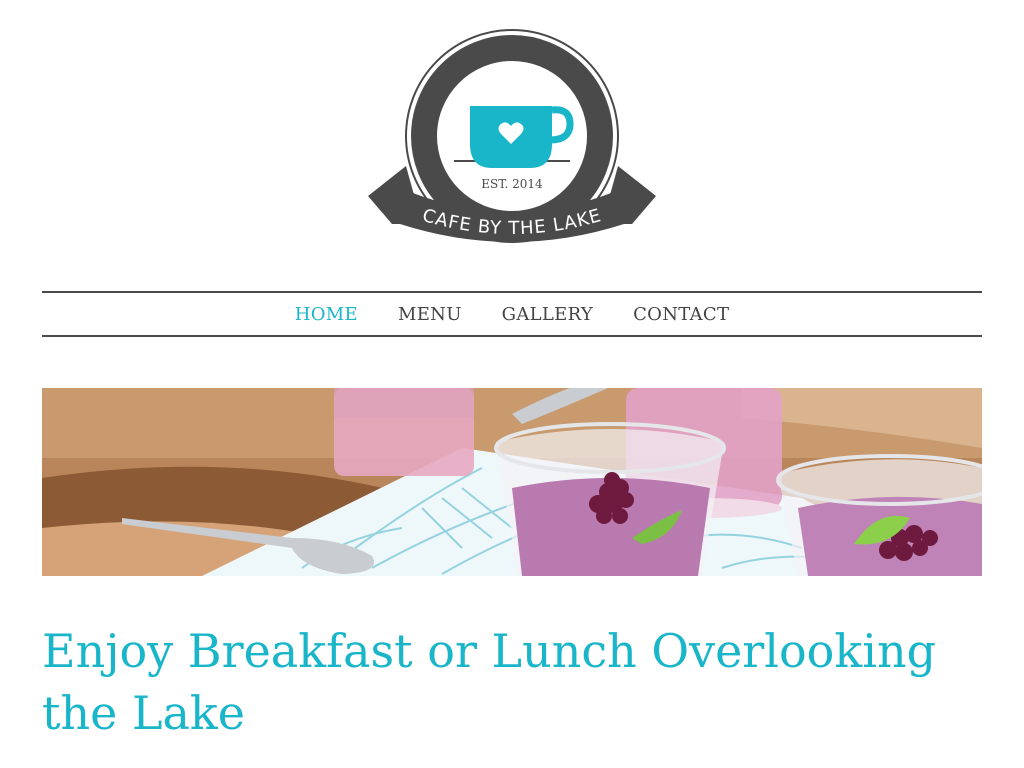 This screenshot has height=768, width=1024. Describe the element at coordinates (512, 184) in the screenshot. I see `est-text: EST. 2014` at that location.